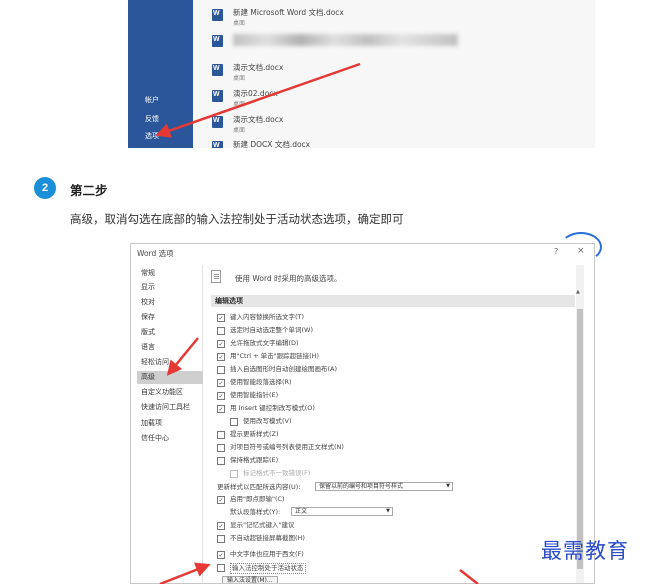  I want to click on checkbox-o9, so click(234, 422).